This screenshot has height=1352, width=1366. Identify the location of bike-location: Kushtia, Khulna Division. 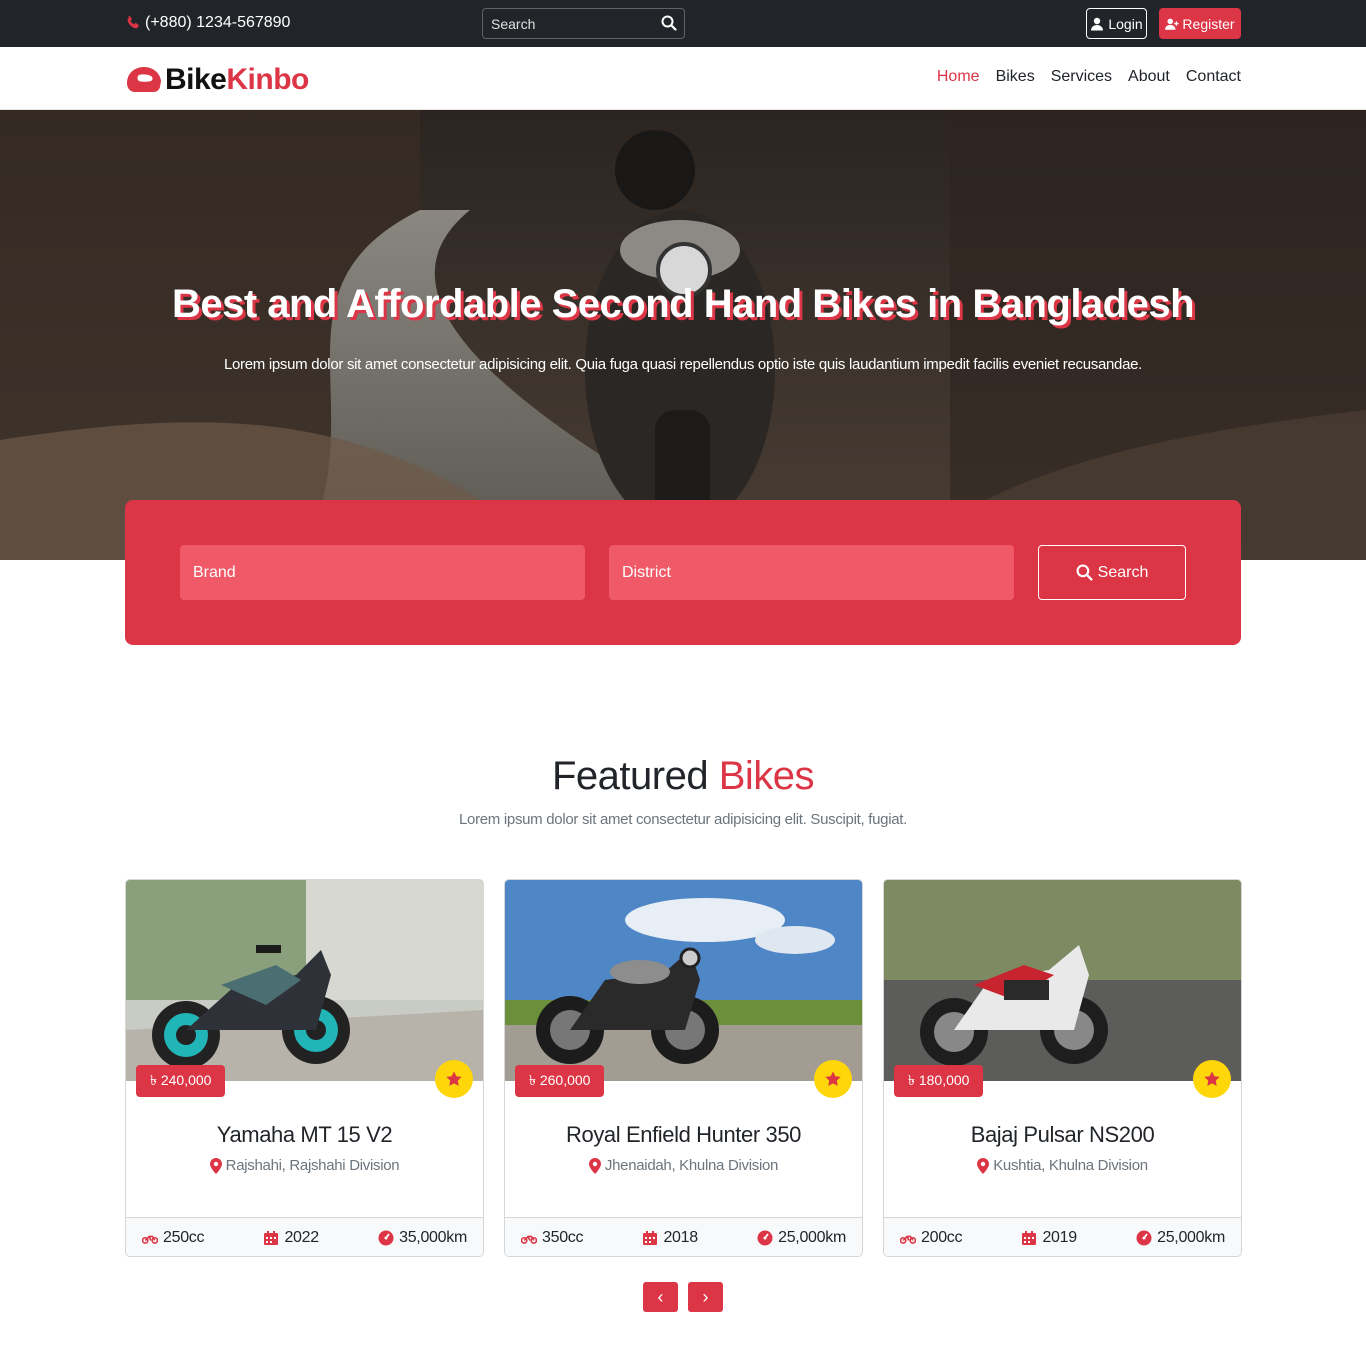
(1062, 1165).